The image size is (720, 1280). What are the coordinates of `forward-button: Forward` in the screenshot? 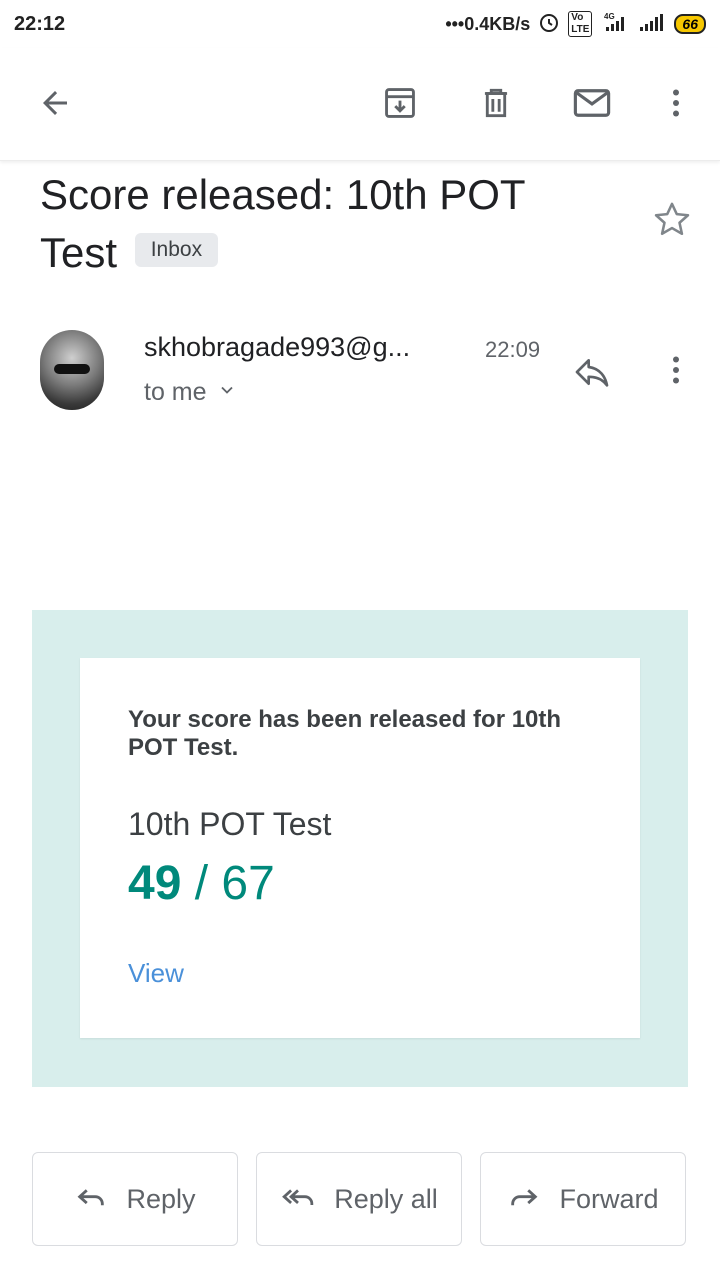 It's located at (583, 1199).